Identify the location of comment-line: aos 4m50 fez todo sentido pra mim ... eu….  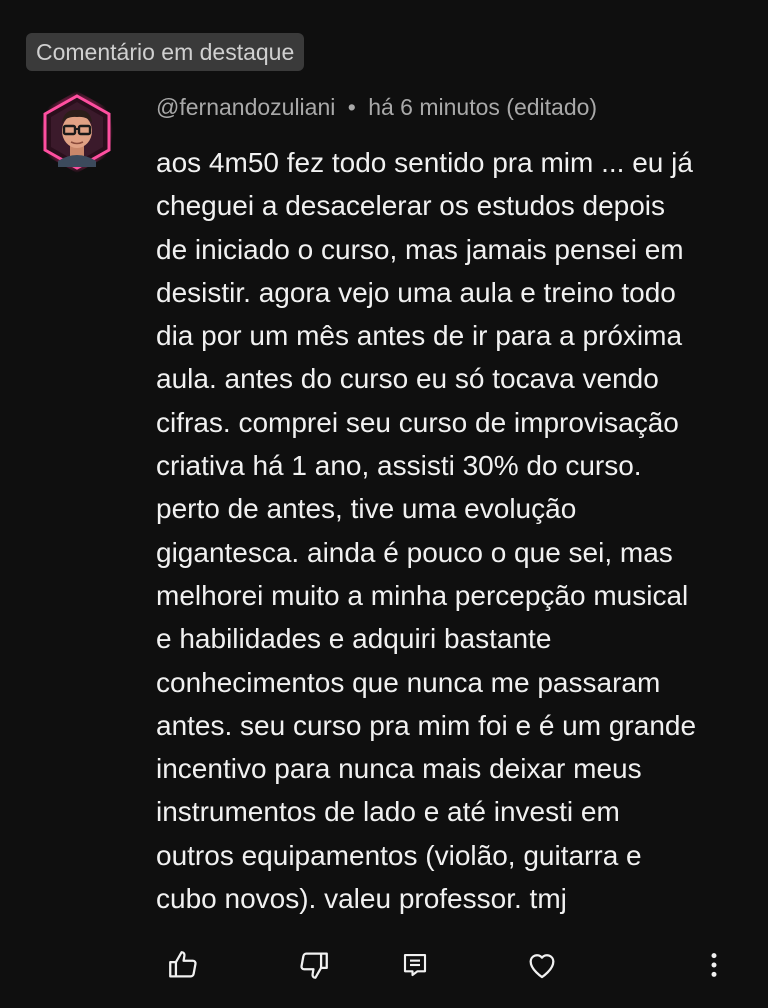
(424, 162).